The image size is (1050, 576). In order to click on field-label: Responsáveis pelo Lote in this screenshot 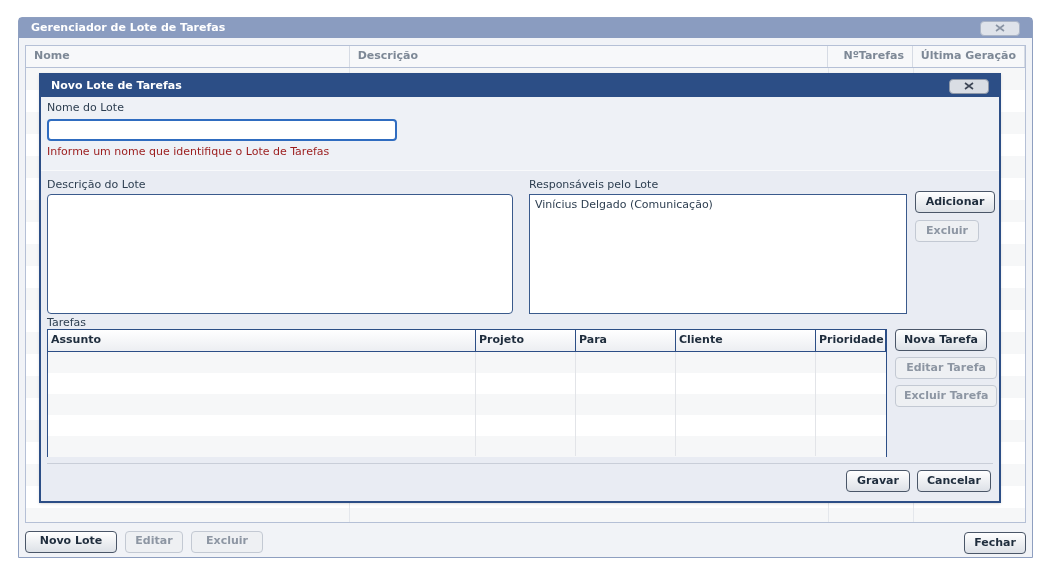, I will do `click(594, 185)`.